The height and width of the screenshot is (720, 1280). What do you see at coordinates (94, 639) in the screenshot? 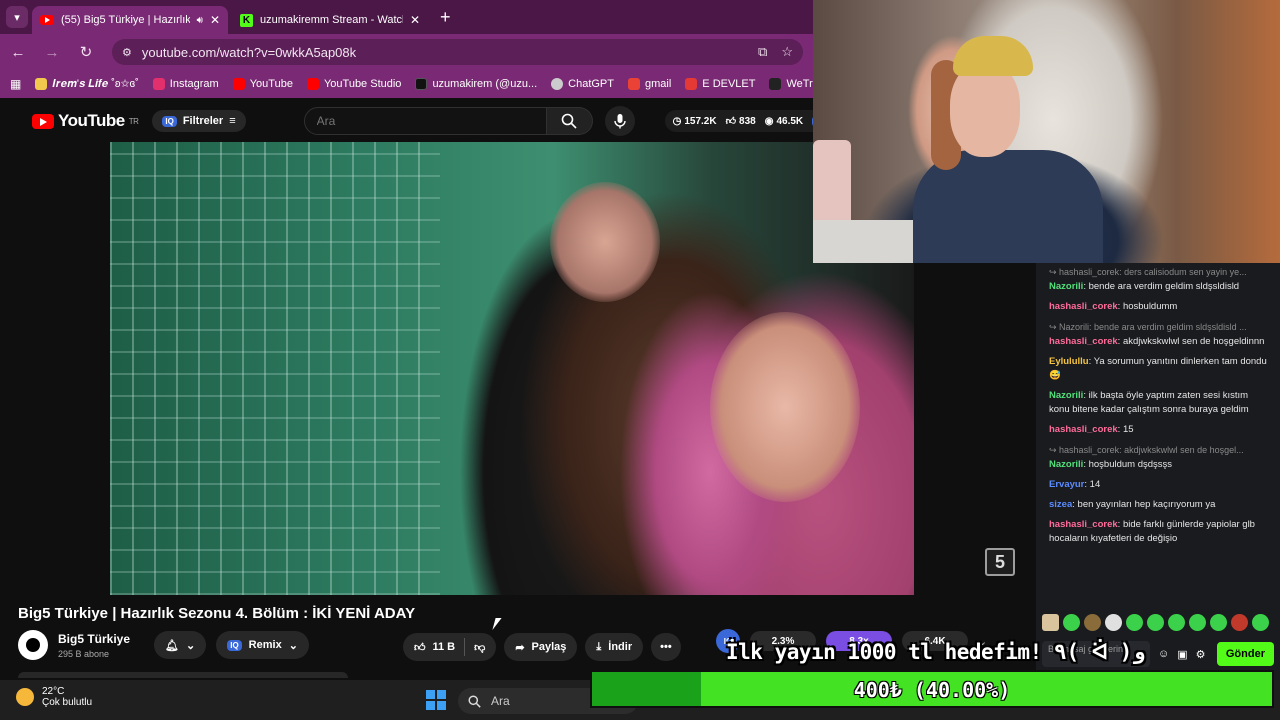
I see `channel-name: Big5 Türkiye` at bounding box center [94, 639].